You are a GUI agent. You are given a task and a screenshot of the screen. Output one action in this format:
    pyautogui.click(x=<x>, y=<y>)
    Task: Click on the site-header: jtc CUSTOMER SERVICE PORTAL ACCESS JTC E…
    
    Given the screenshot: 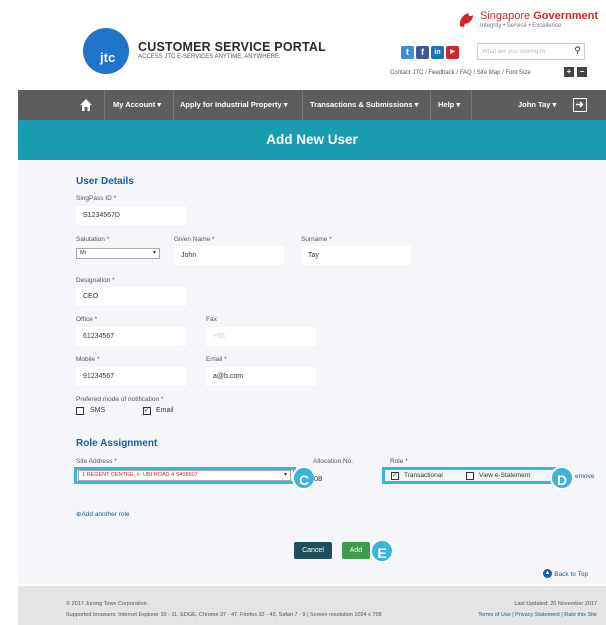 What is the action you would take?
    pyautogui.click(x=312, y=45)
    